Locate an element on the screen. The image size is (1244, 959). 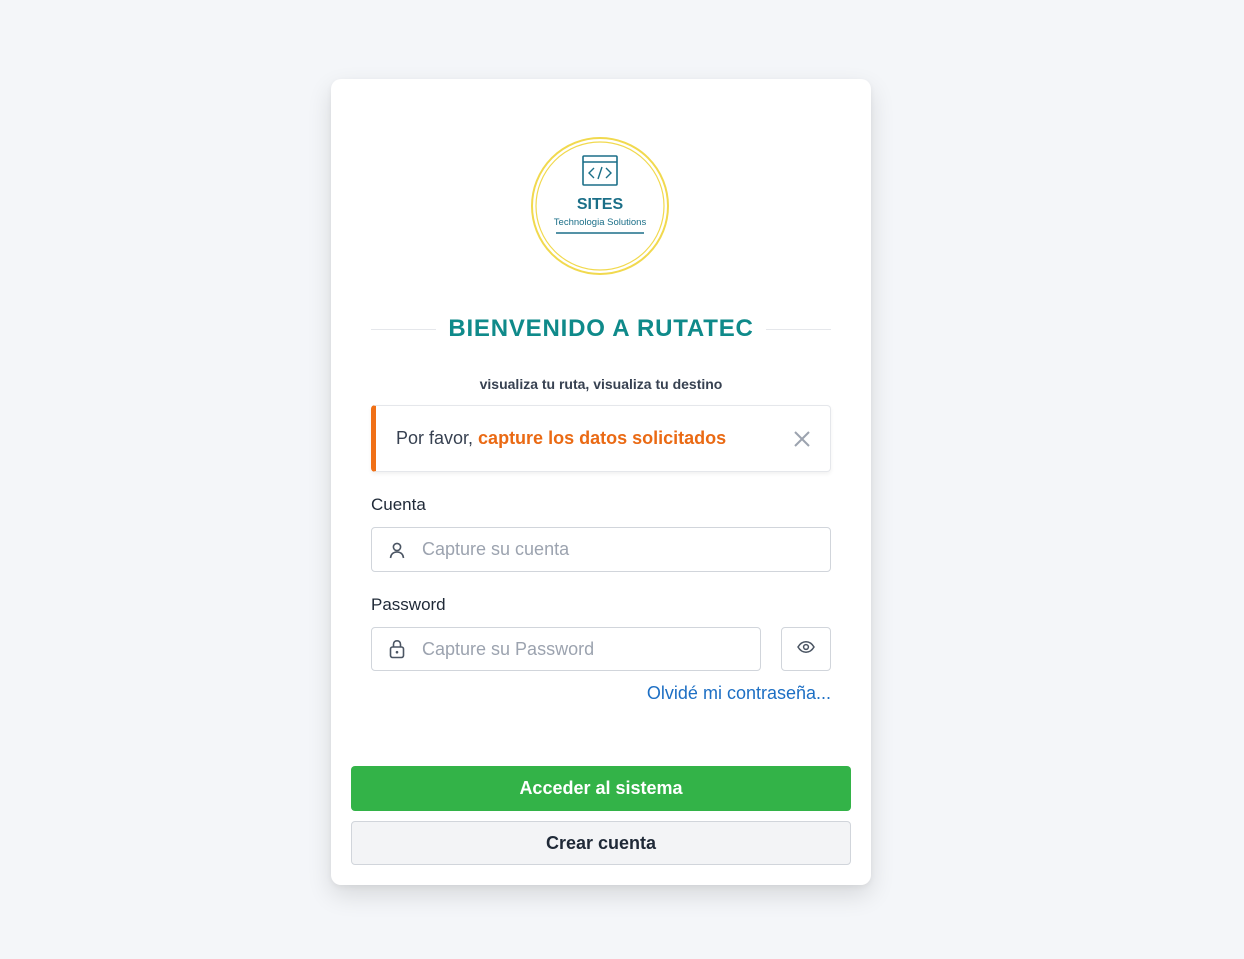
password-input-group is located at coordinates (566, 649).